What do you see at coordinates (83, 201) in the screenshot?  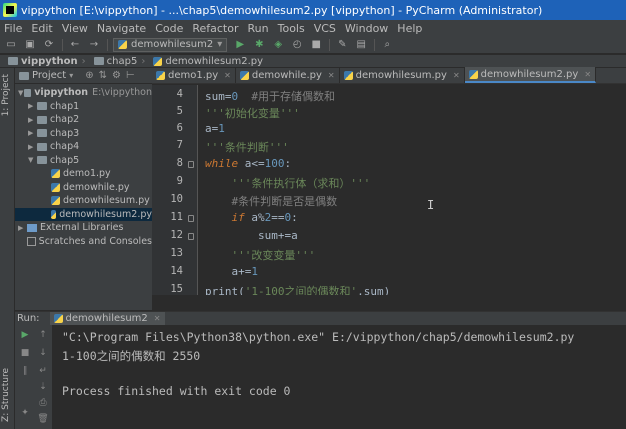 I see `tree-item-demowhilesum: demowhilesum.py` at bounding box center [83, 201].